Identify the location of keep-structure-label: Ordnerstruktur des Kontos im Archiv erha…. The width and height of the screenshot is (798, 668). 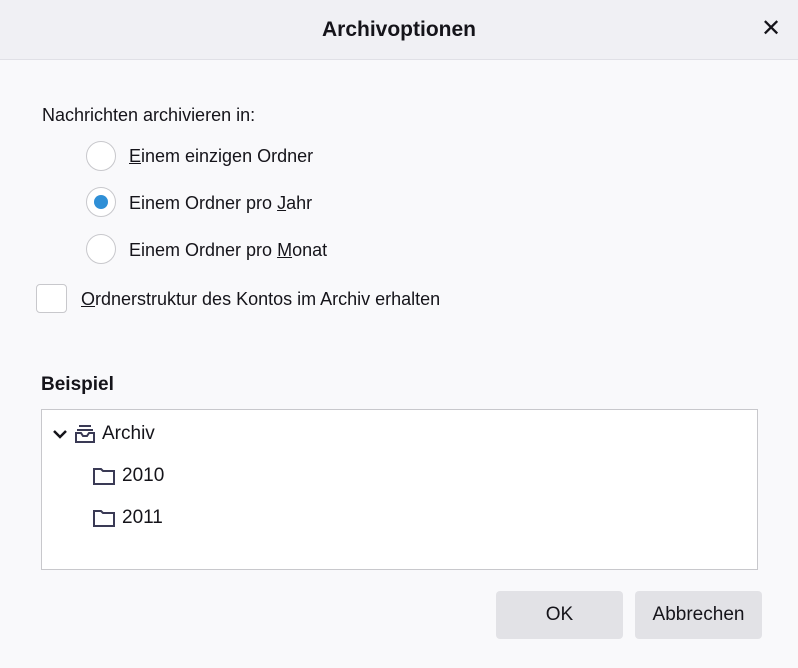
(260, 299).